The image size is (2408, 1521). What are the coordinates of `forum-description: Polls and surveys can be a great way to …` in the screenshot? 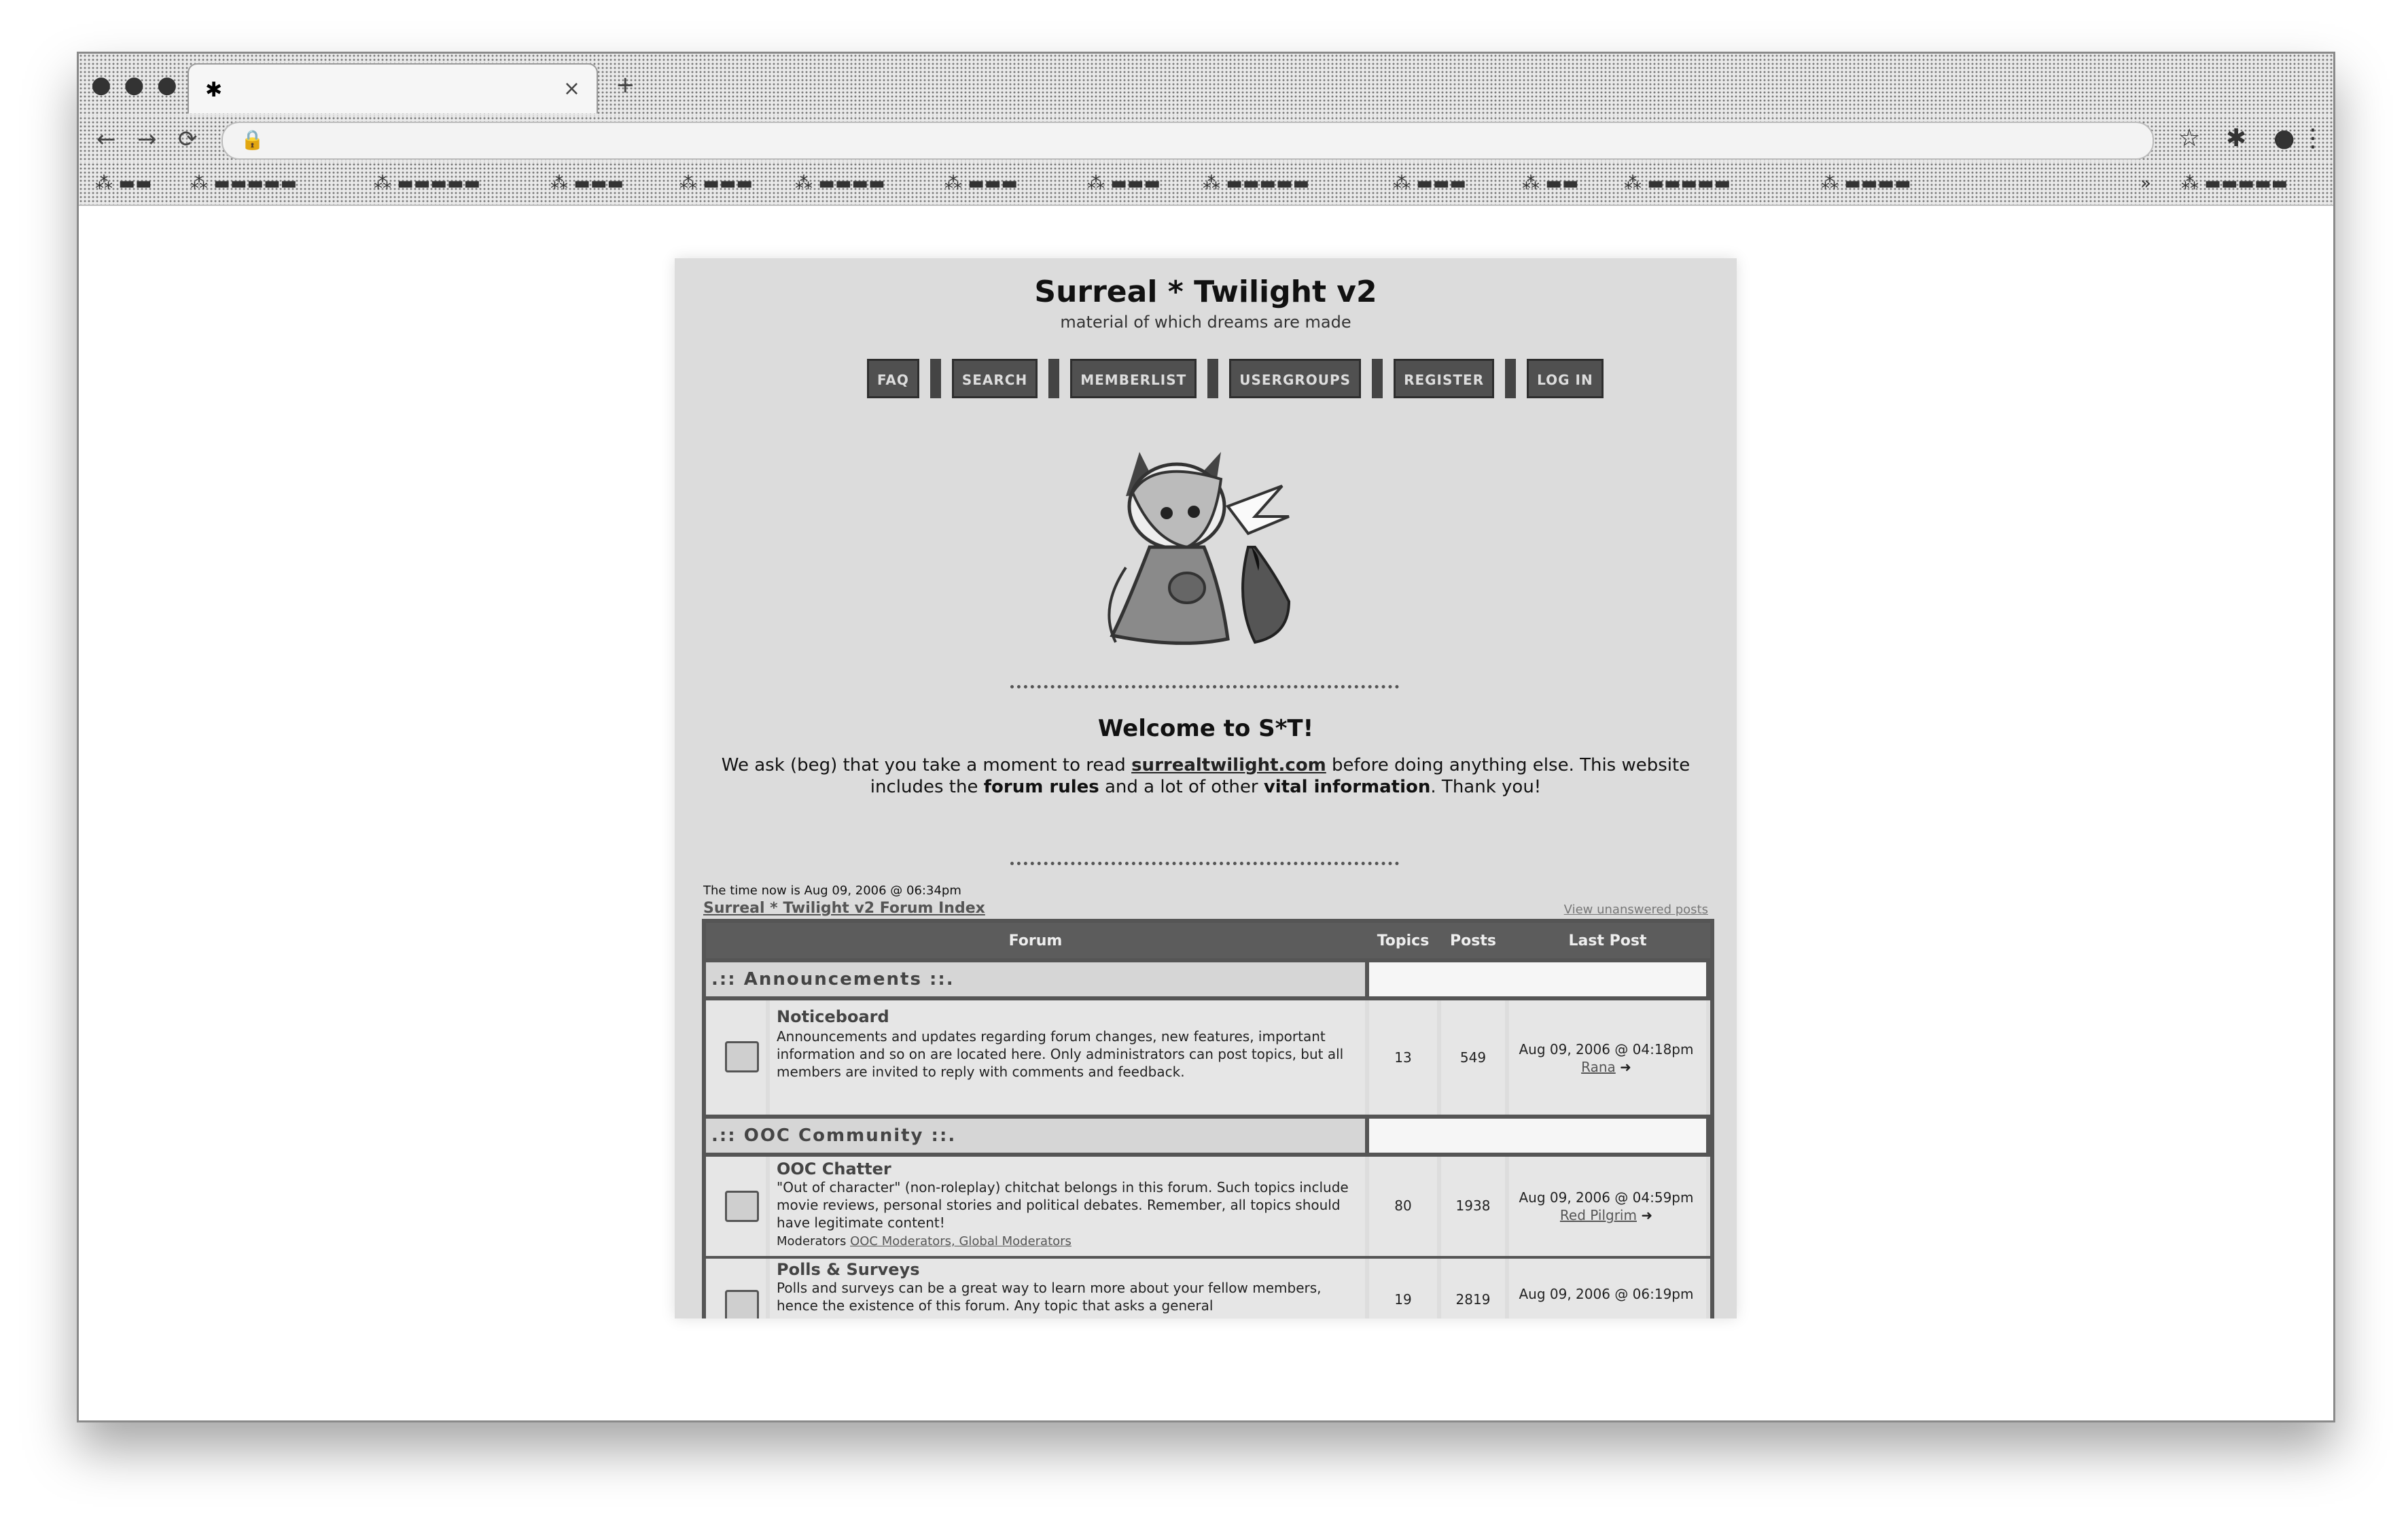 It's located at (1049, 1297).